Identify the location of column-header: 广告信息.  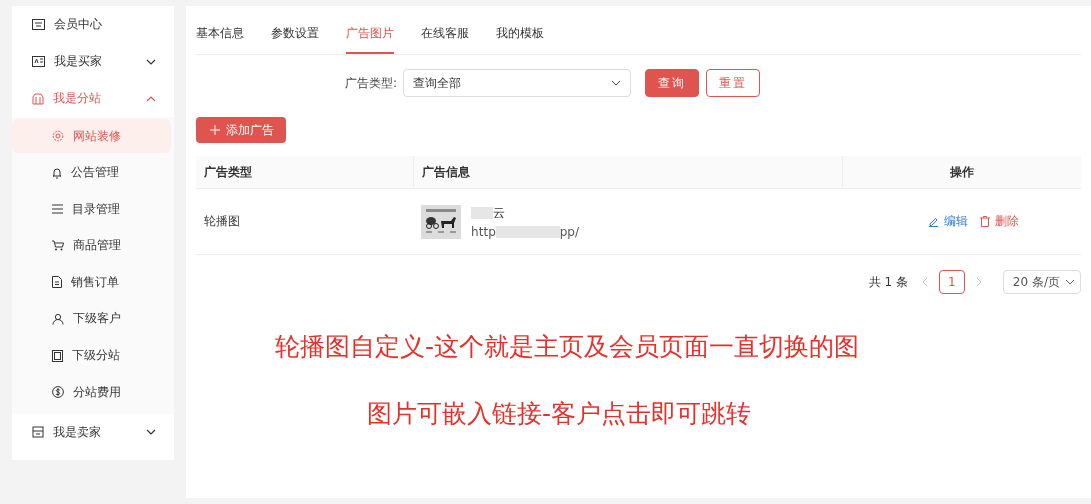
(445, 171).